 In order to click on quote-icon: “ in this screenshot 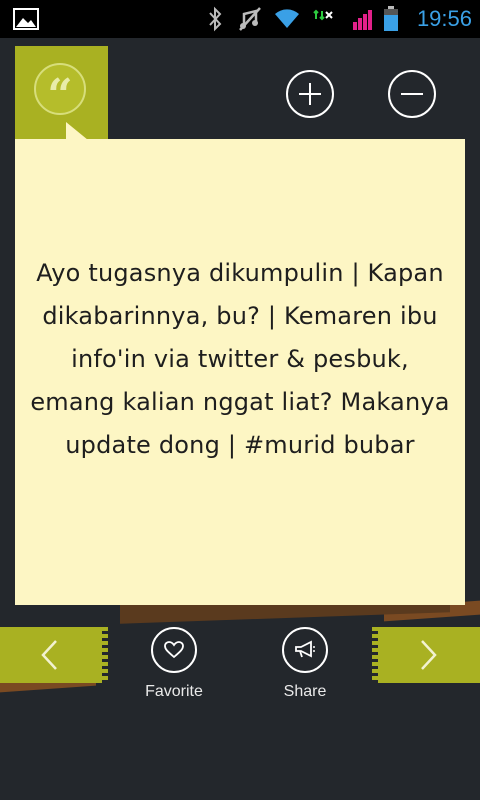, I will do `click(60, 92)`.